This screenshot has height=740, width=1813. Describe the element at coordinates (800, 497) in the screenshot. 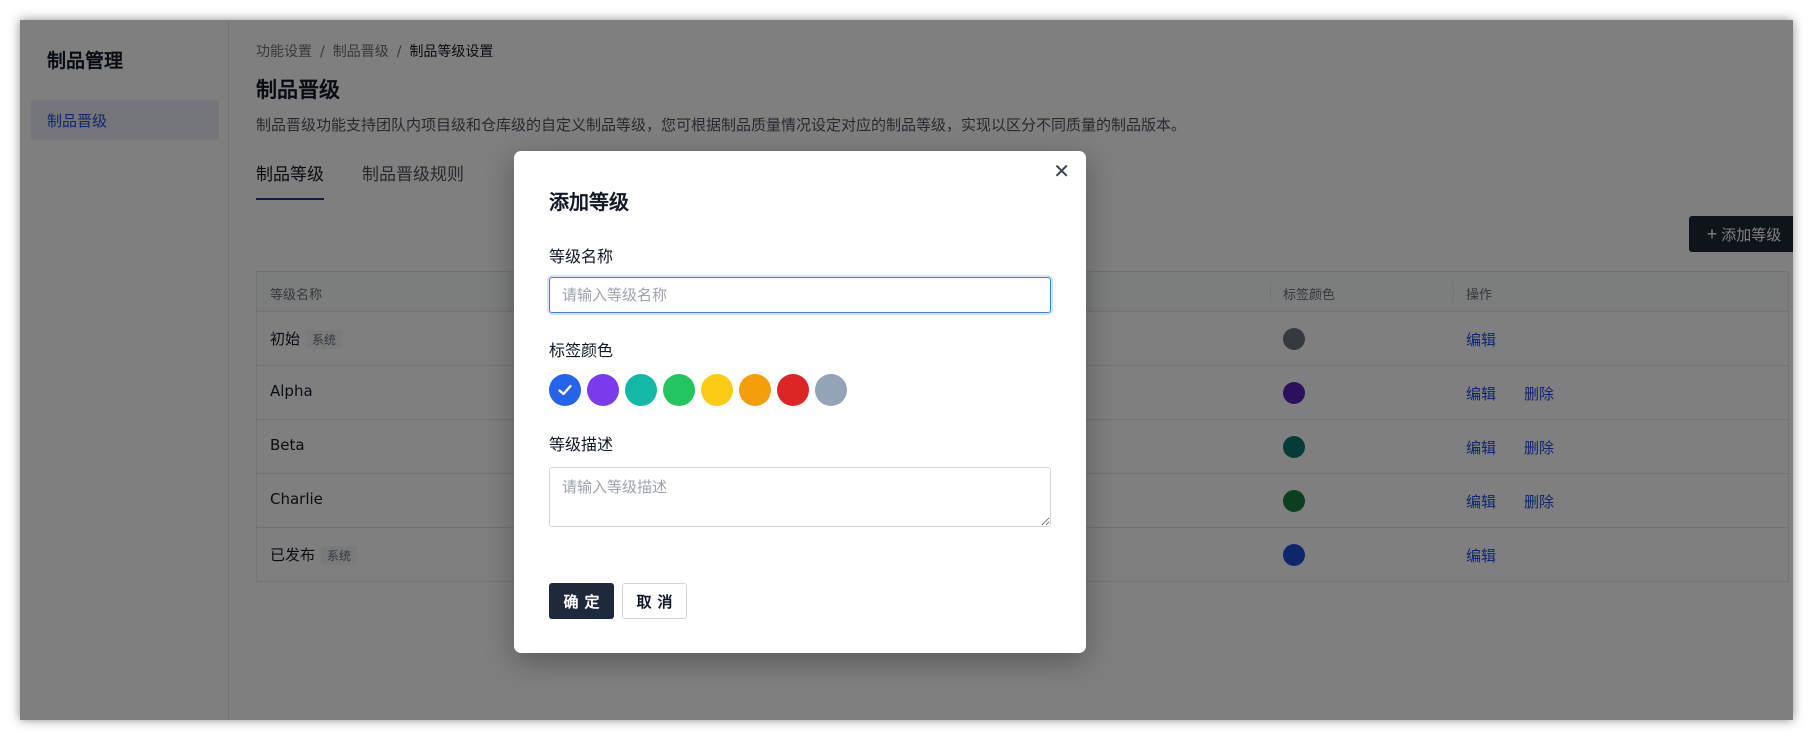

I see `level-description-input` at that location.